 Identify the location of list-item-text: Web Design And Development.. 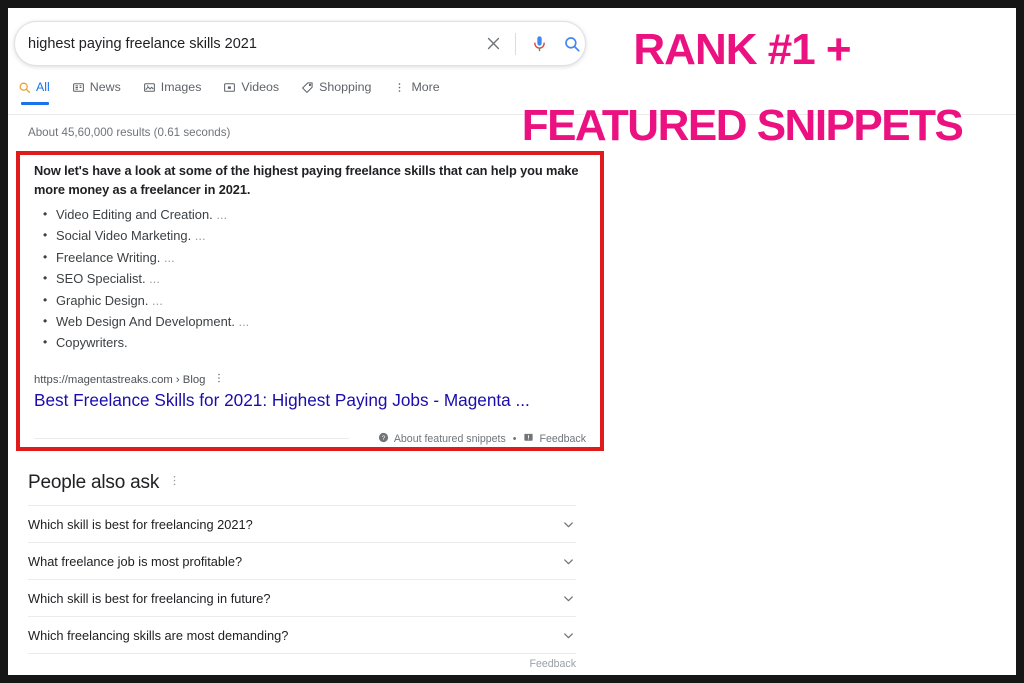
(145, 321).